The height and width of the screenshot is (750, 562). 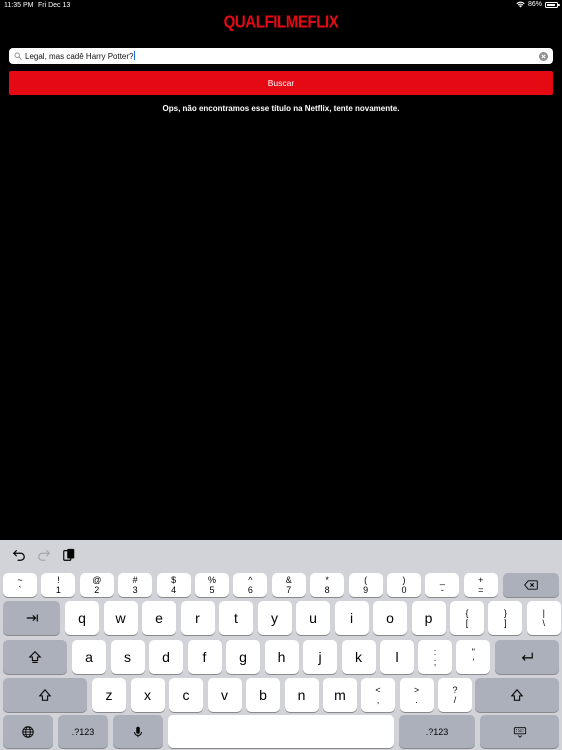 I want to click on key-label: v, so click(x=224, y=695).